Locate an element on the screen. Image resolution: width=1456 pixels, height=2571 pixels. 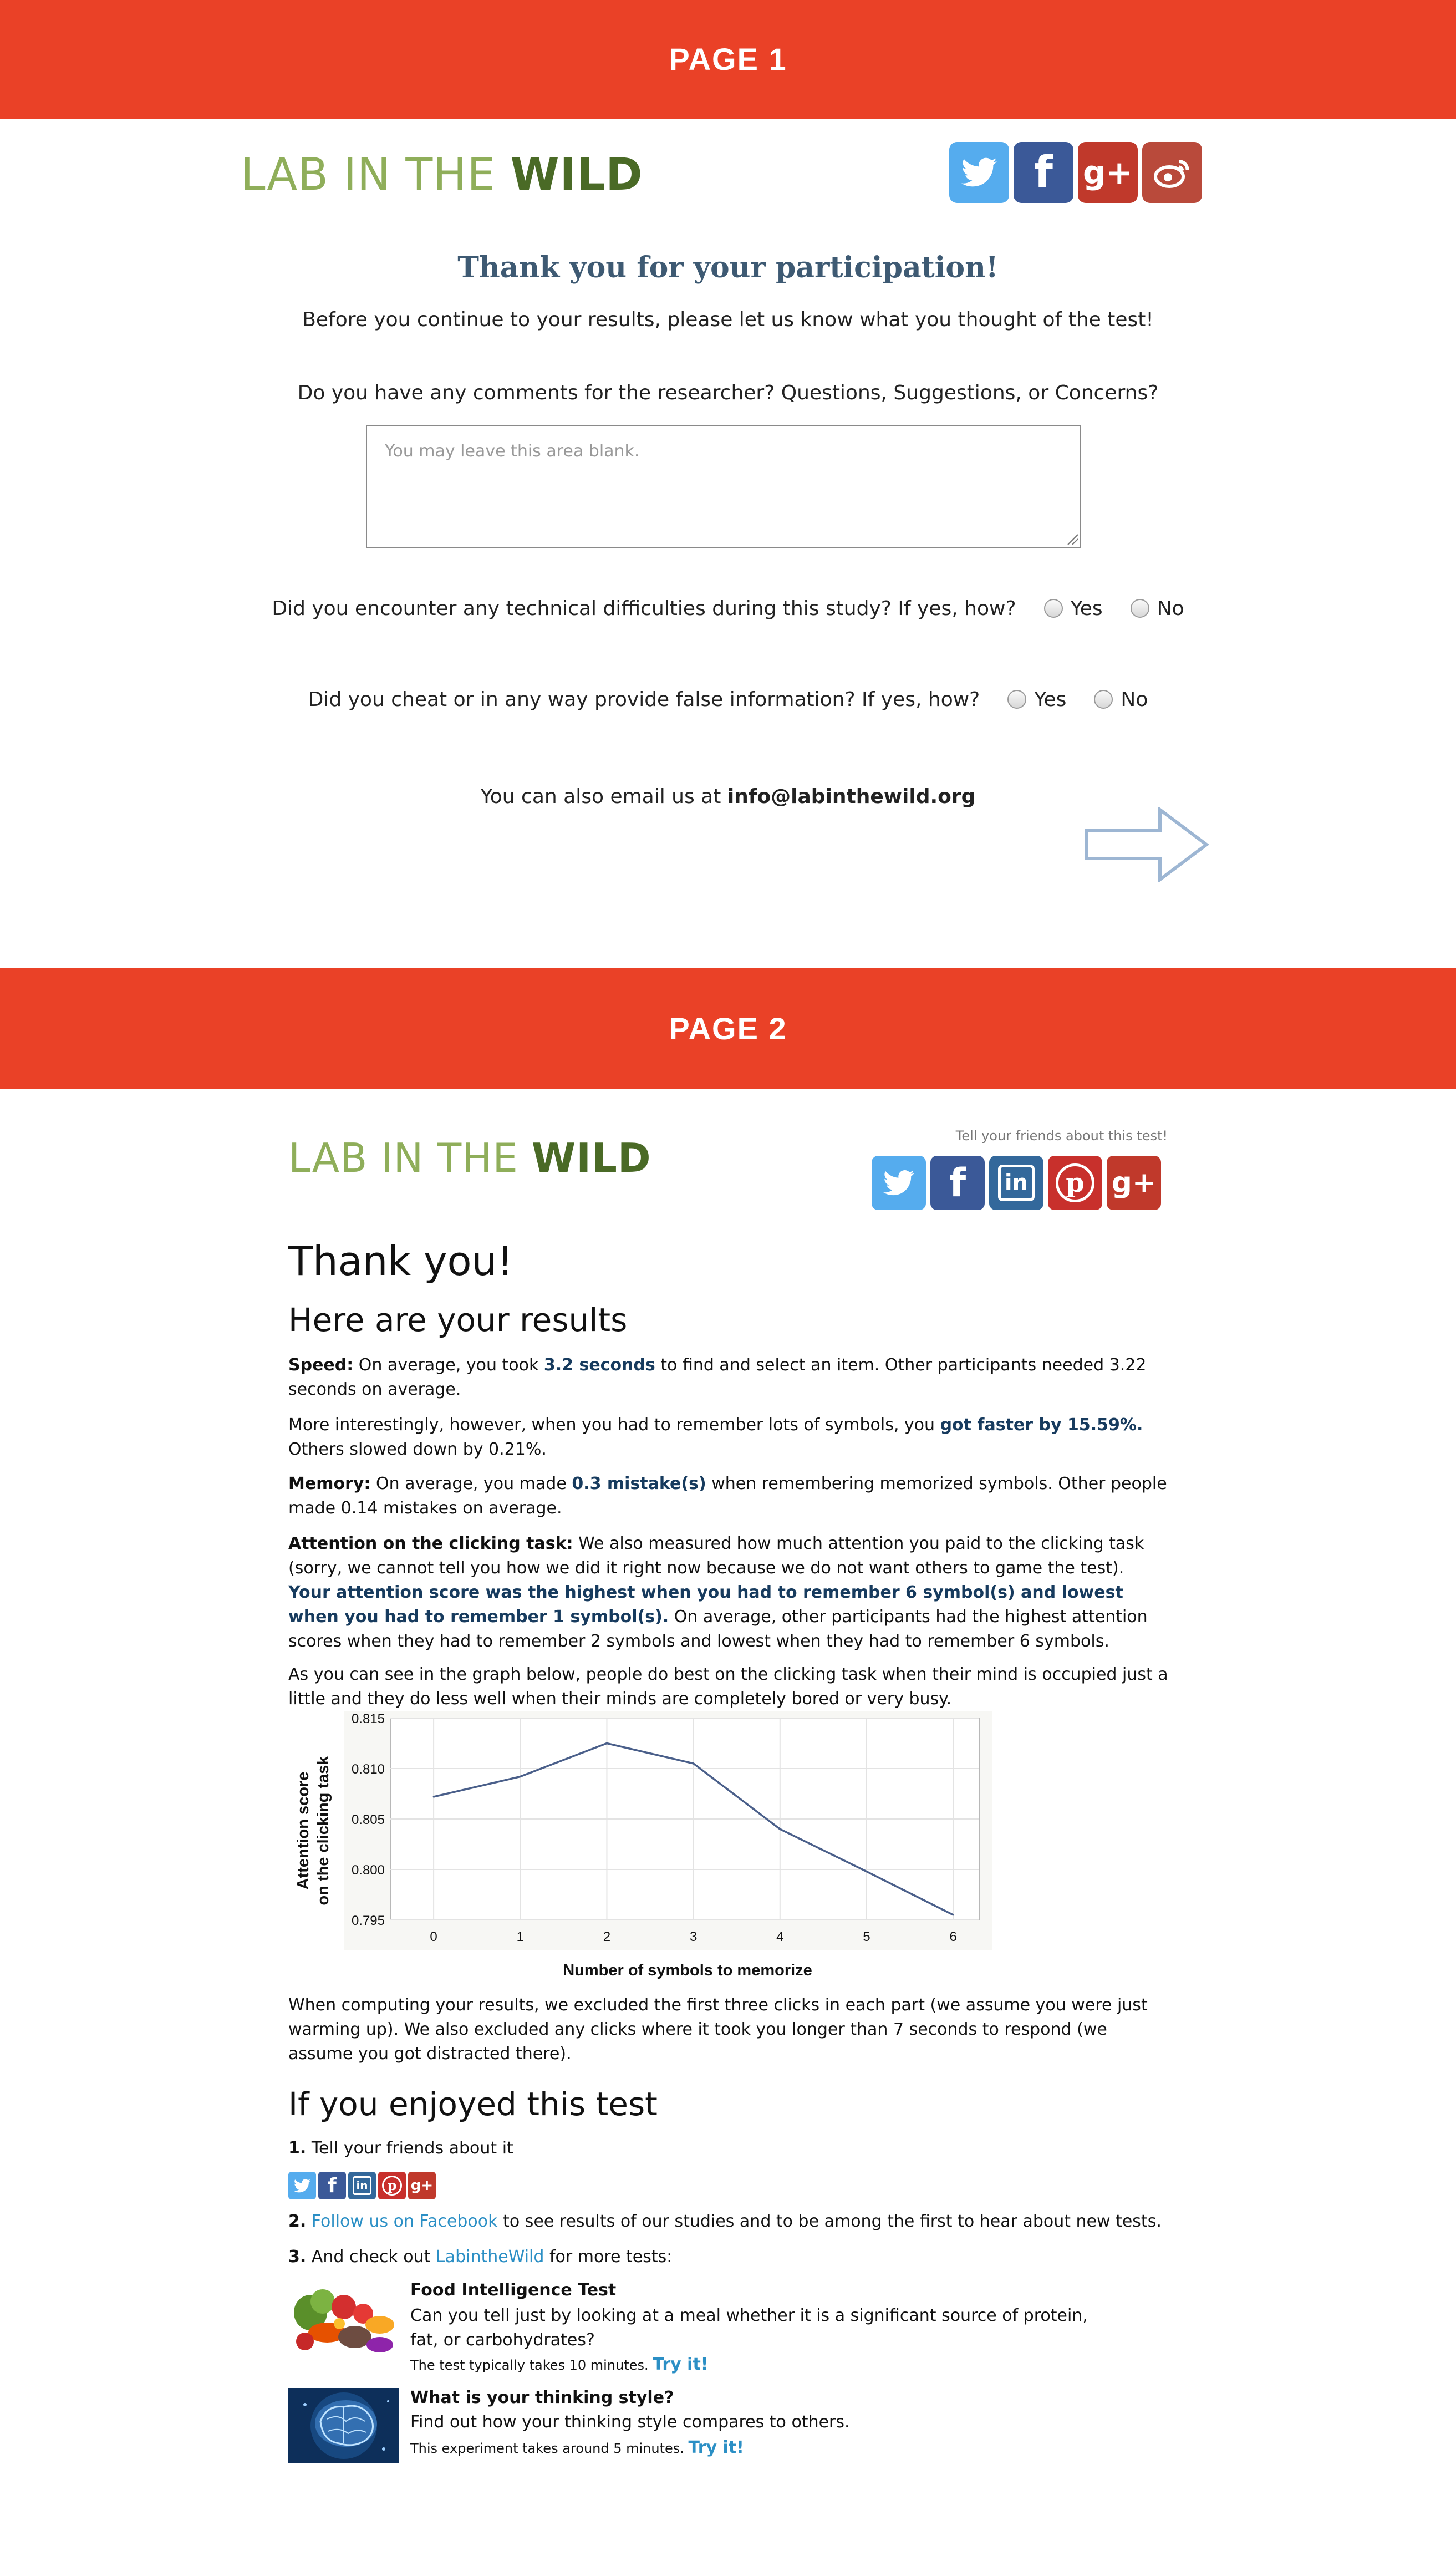
page2-banner: PAGE 2 is located at coordinates (728, 1028).